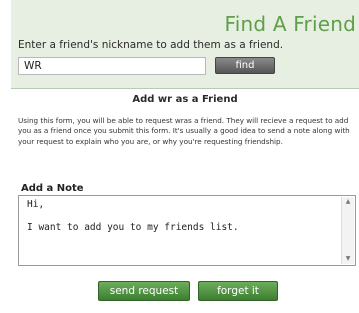 The height and width of the screenshot is (313, 359). What do you see at coordinates (185, 99) in the screenshot?
I see `add-friend-heading: Add wr as a Friend` at bounding box center [185, 99].